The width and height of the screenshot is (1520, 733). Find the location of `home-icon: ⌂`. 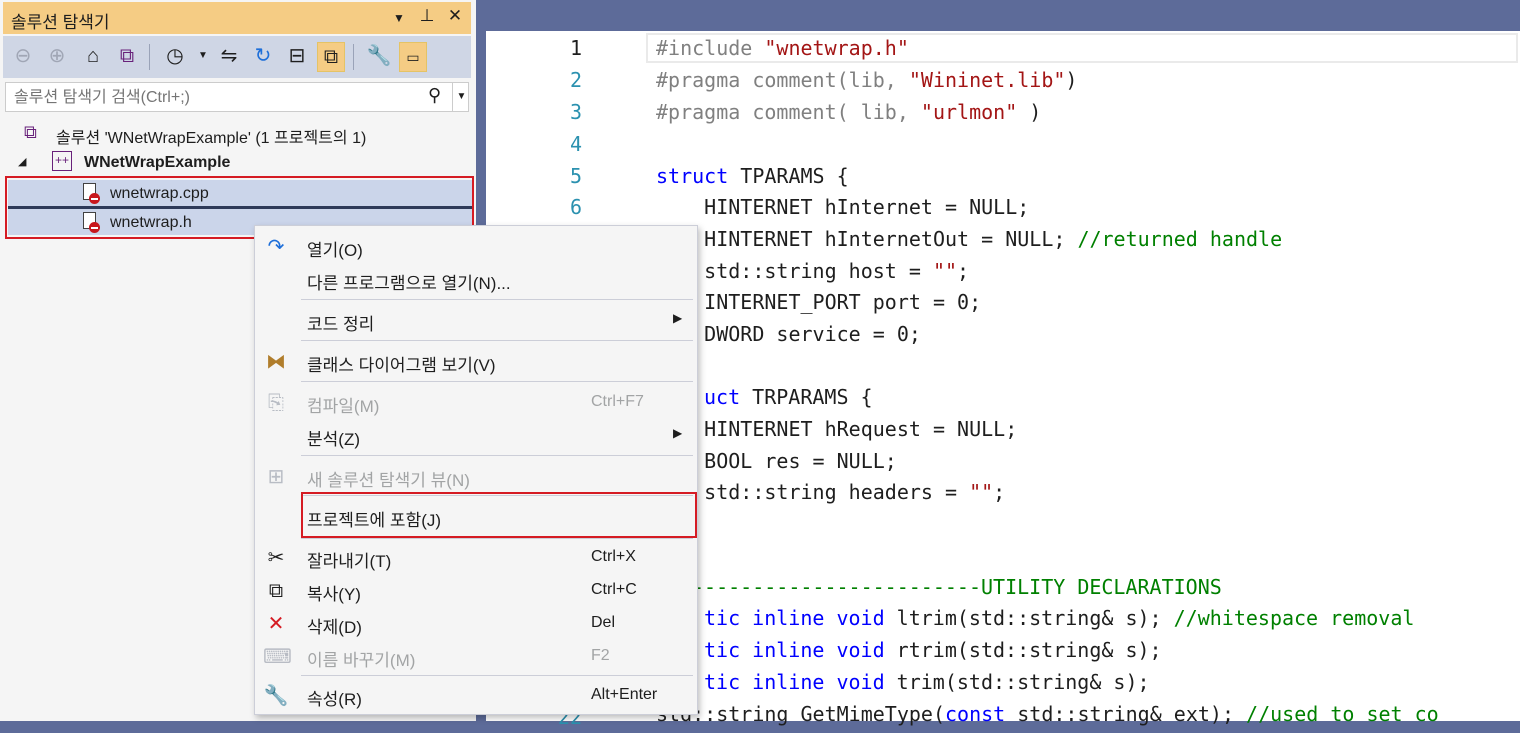

home-icon: ⌂ is located at coordinates (93, 56).